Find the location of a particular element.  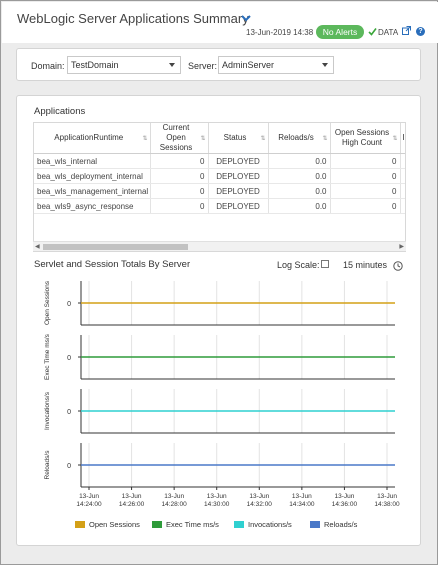

column-header-status: Status ⇅ is located at coordinates (238, 138).